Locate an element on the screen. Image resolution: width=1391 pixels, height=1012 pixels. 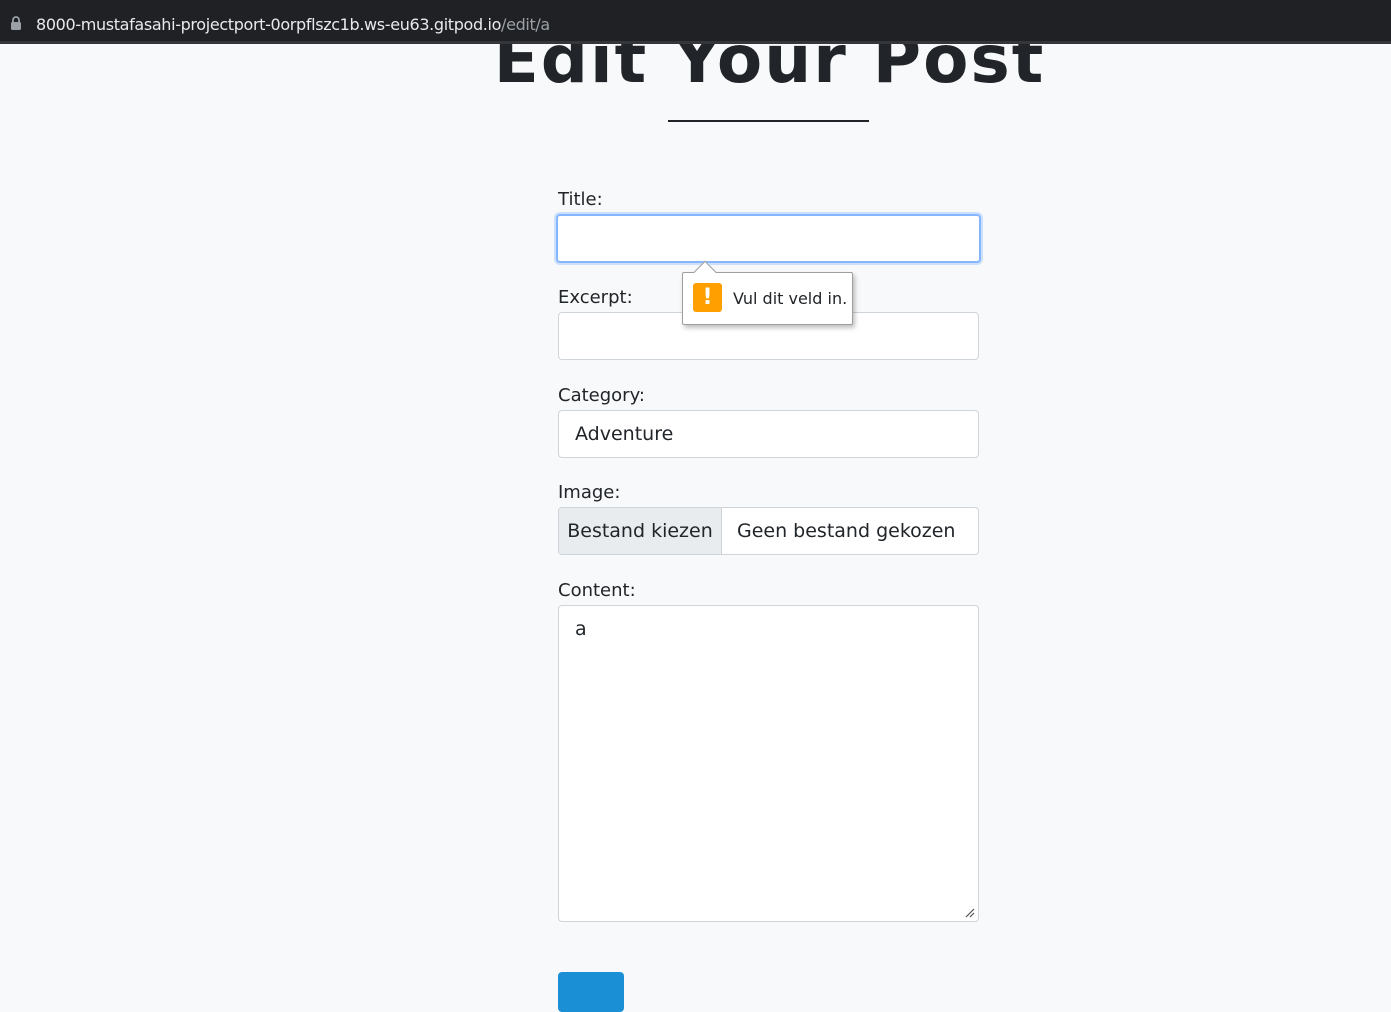
heading-divider is located at coordinates (768, 121).